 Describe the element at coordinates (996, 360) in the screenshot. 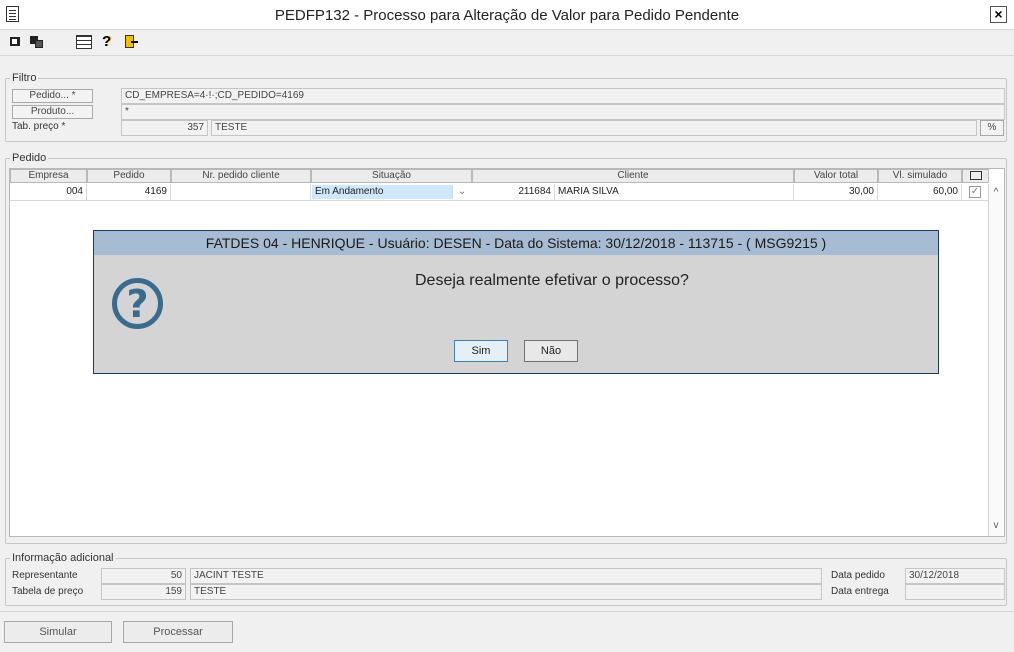

I see `grid-scrollbar` at that location.